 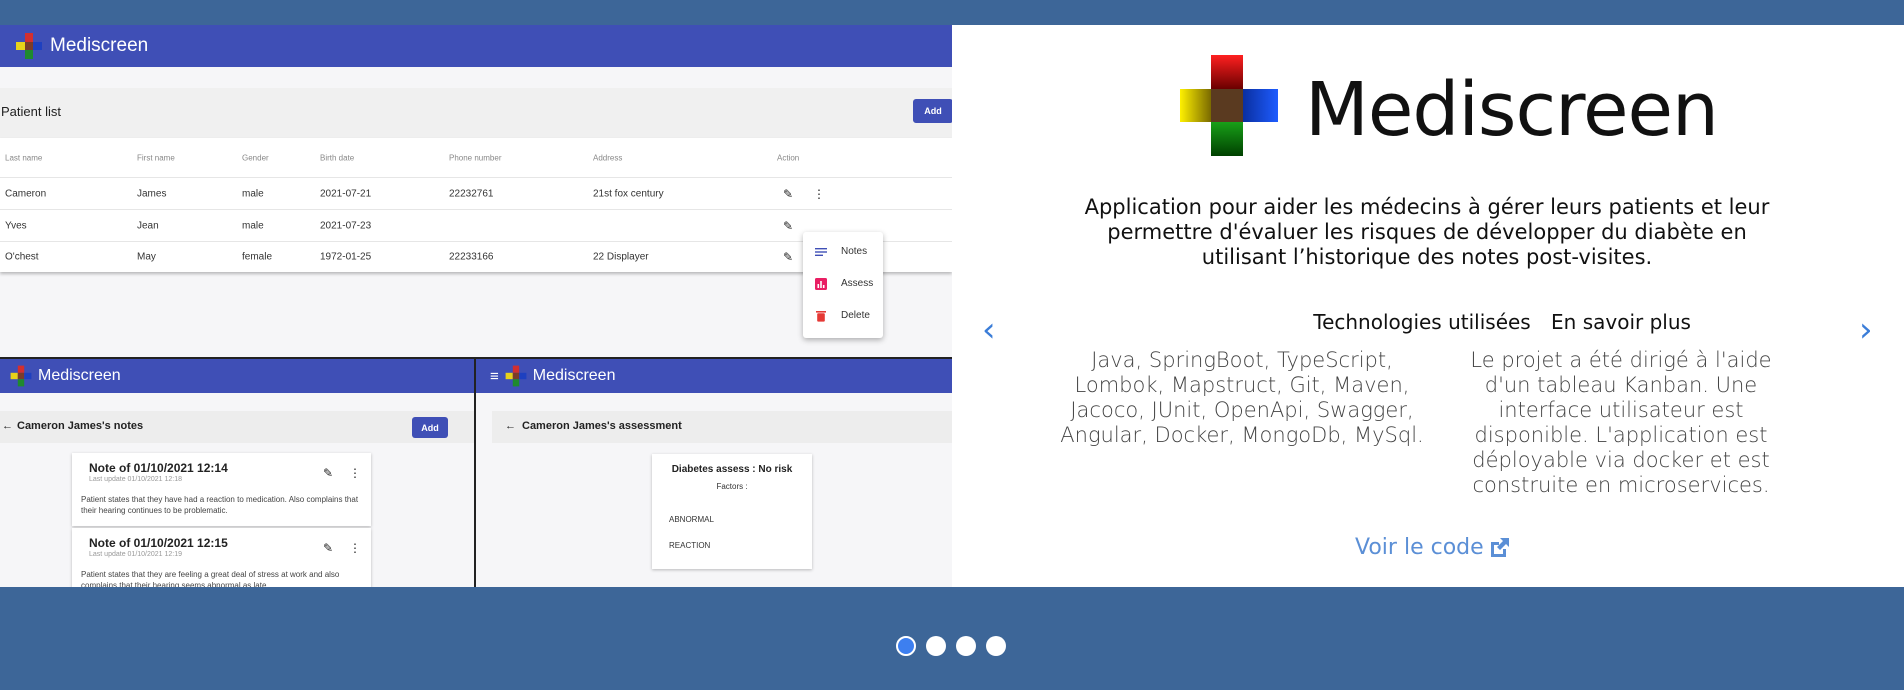 I want to click on row-action-menu: Notes Assess Delete, so click(x=843, y=285).